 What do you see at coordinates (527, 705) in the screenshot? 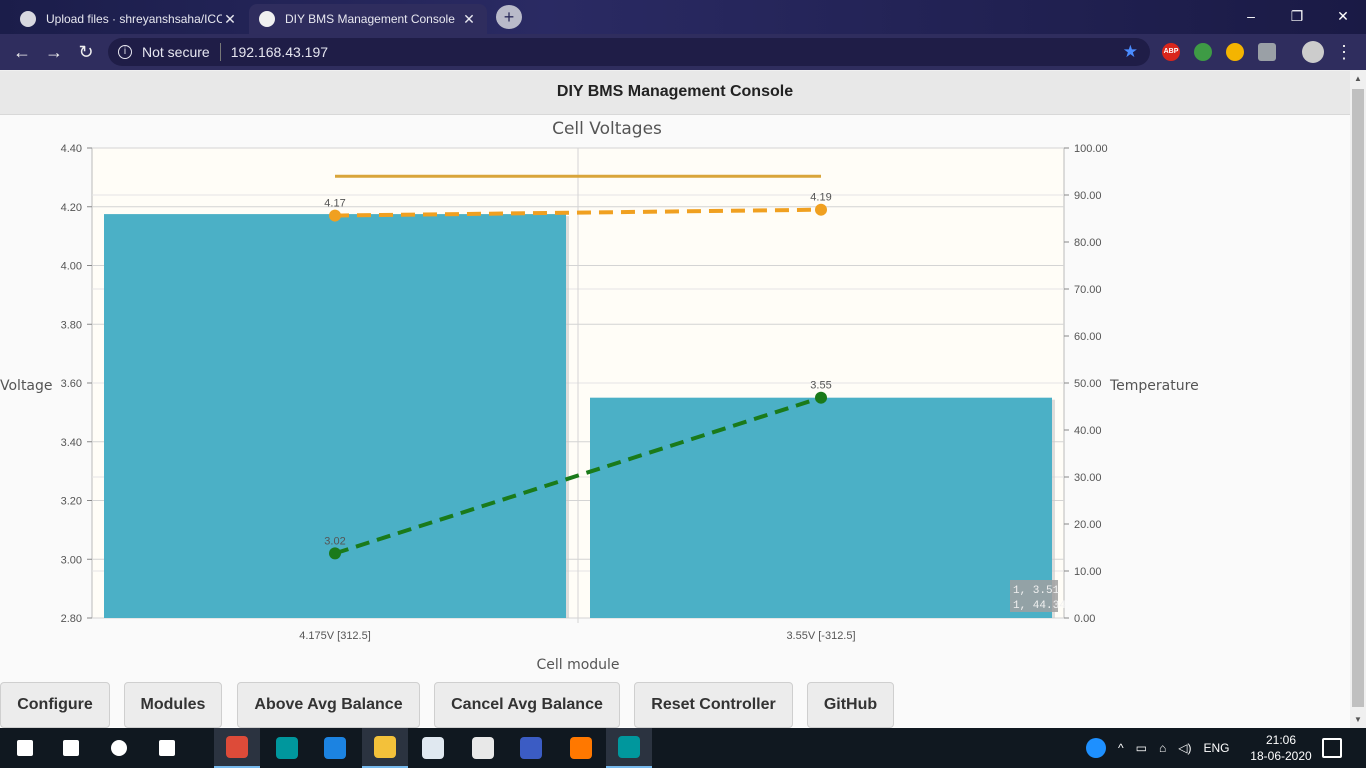
I see `cancel-avg-balance-button: Cancel Avg Balance` at bounding box center [527, 705].